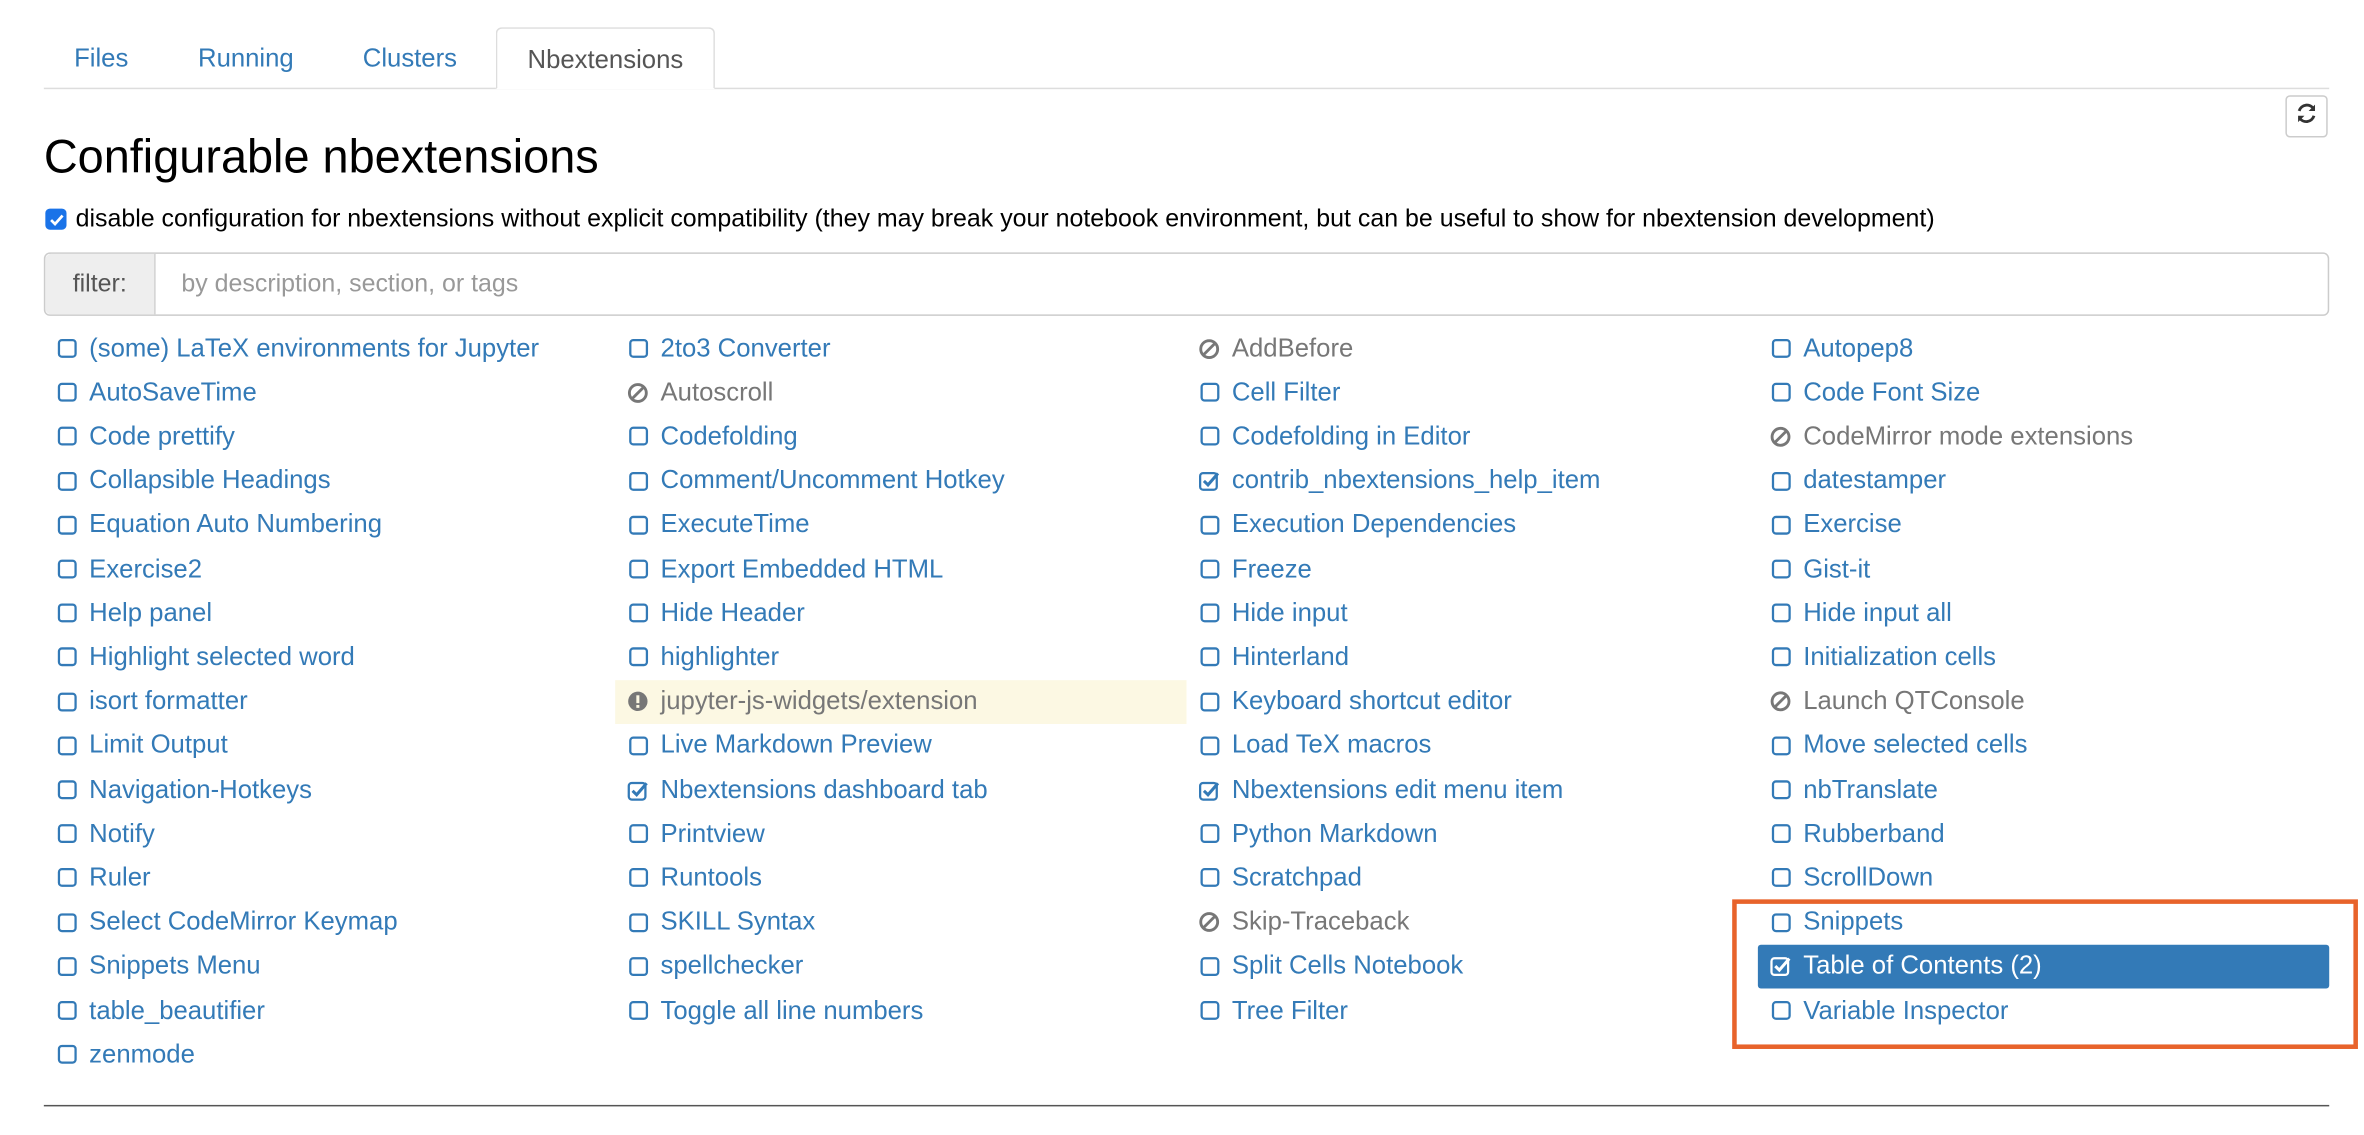 The image size is (2364, 1135). Describe the element at coordinates (1468, 525) in the screenshot. I see `extension-item-execution-dependencies: Execution Dependencies` at that location.